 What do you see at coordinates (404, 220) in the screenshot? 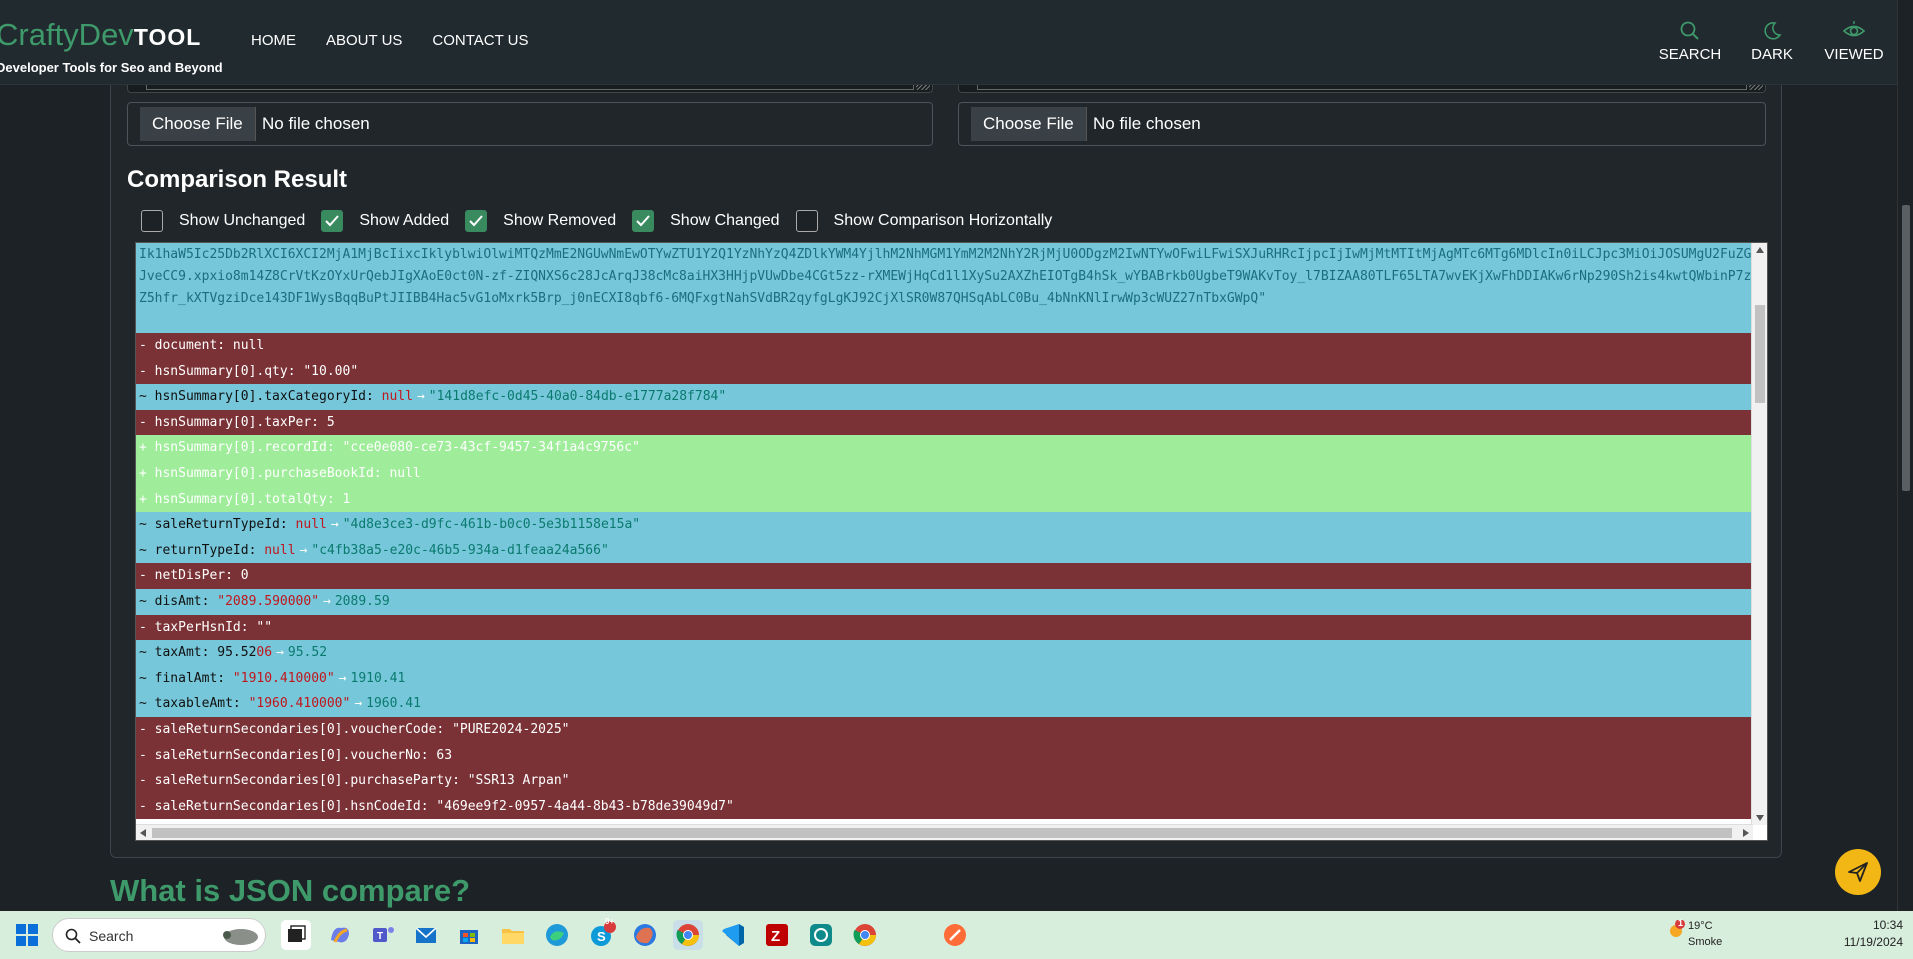
I see `toggle-label: Show Added` at bounding box center [404, 220].